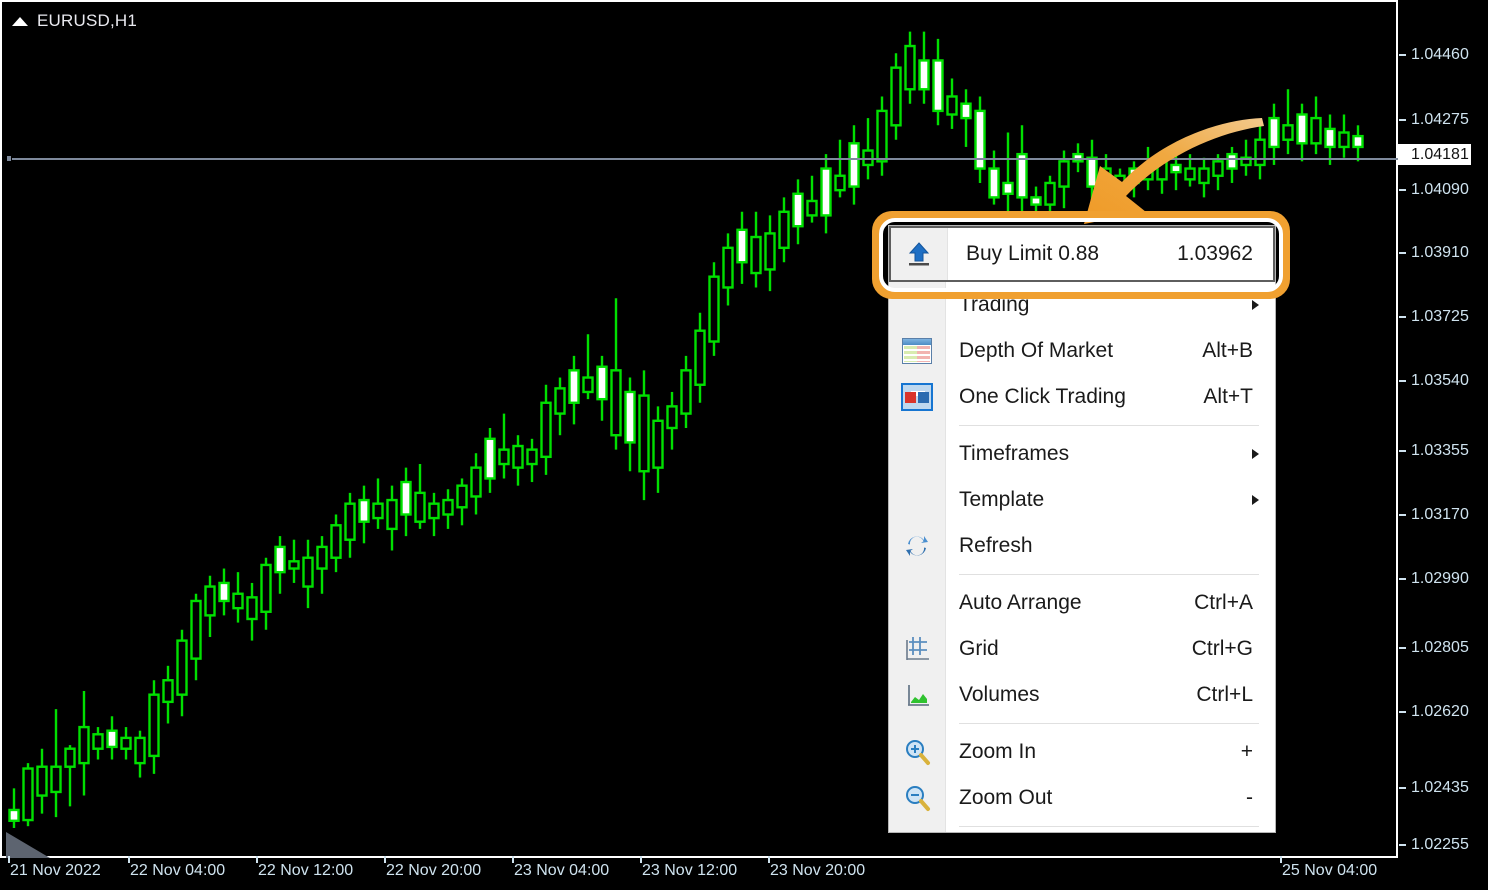 The width and height of the screenshot is (1488, 890). Describe the element at coordinates (1082, 546) in the screenshot. I see `menu-item-refresh: Refresh` at that location.